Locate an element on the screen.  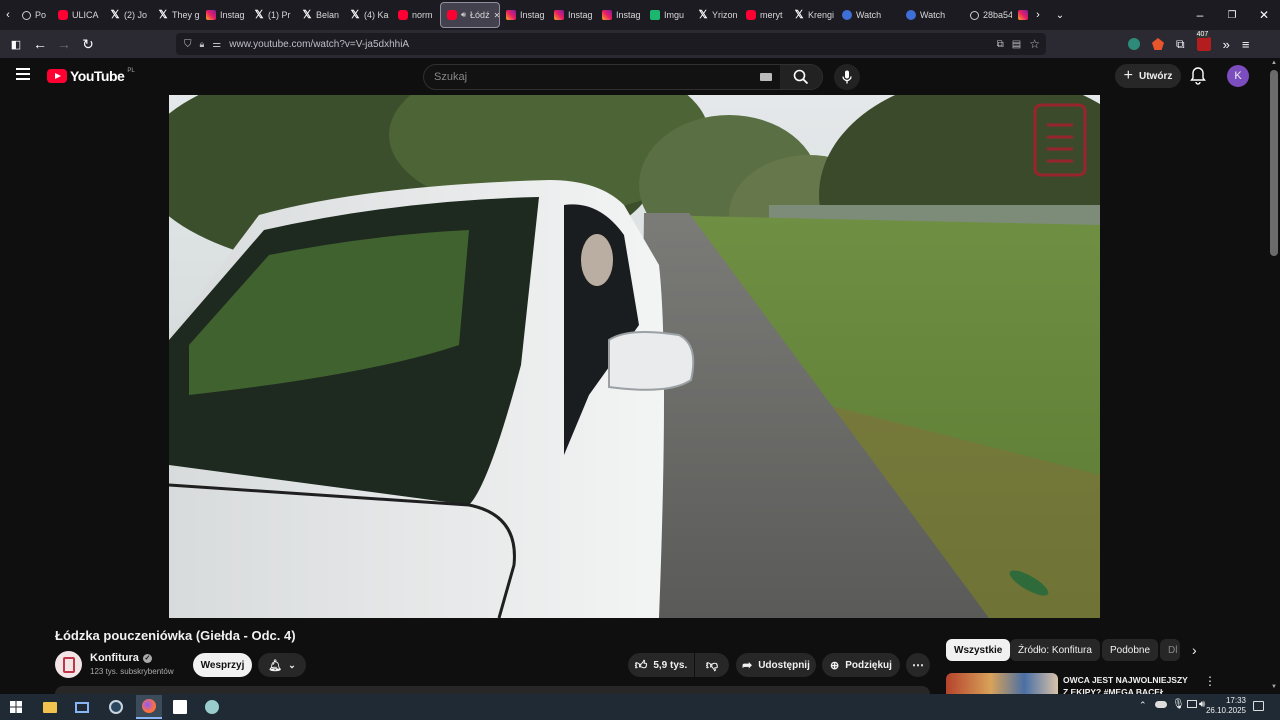
overflow-menu-icon: » is located at coordinates (1226, 44).